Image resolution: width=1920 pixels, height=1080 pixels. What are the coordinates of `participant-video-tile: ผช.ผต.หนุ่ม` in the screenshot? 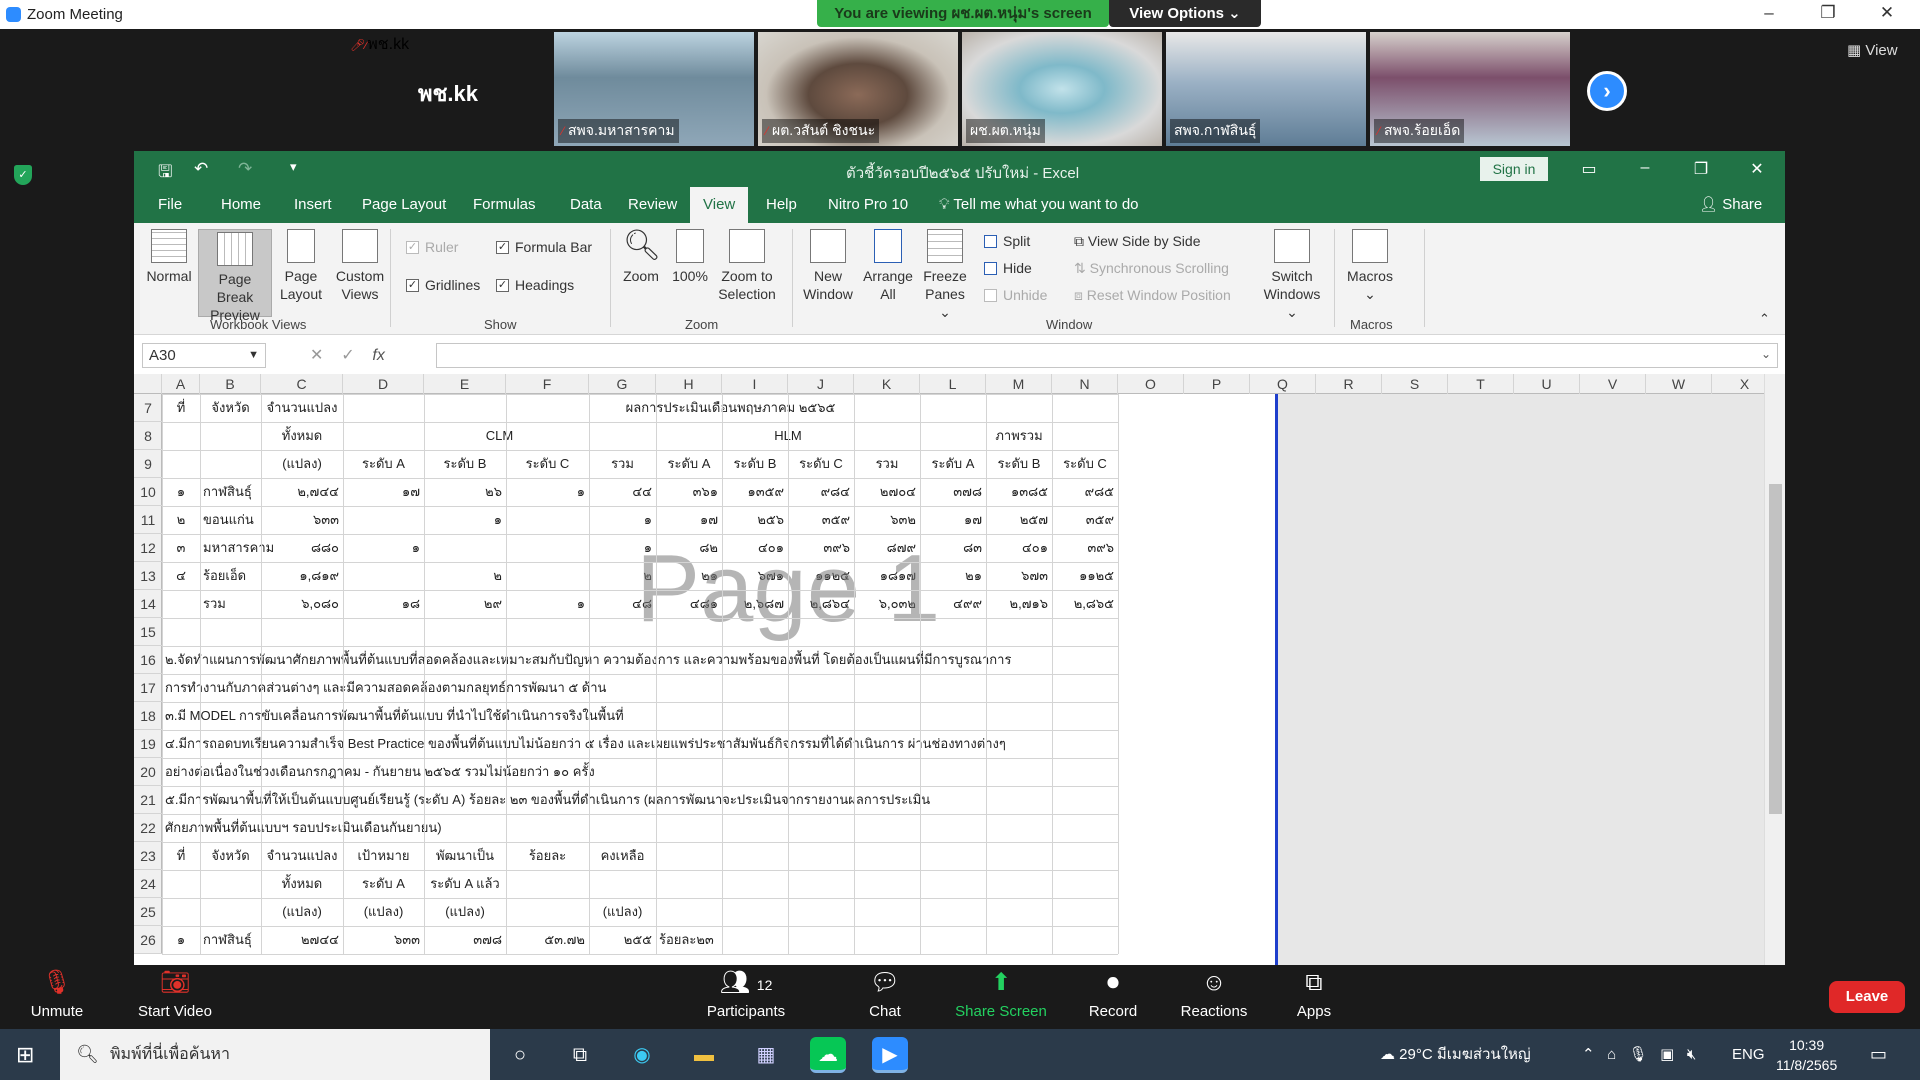 It's located at (1062, 89).